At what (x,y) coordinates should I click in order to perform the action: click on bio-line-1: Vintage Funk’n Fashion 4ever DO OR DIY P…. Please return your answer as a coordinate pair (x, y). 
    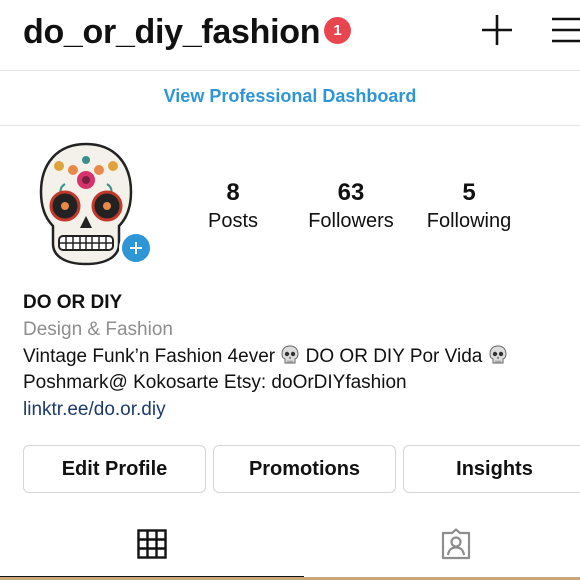
    Looking at the image, I should click on (298, 357).